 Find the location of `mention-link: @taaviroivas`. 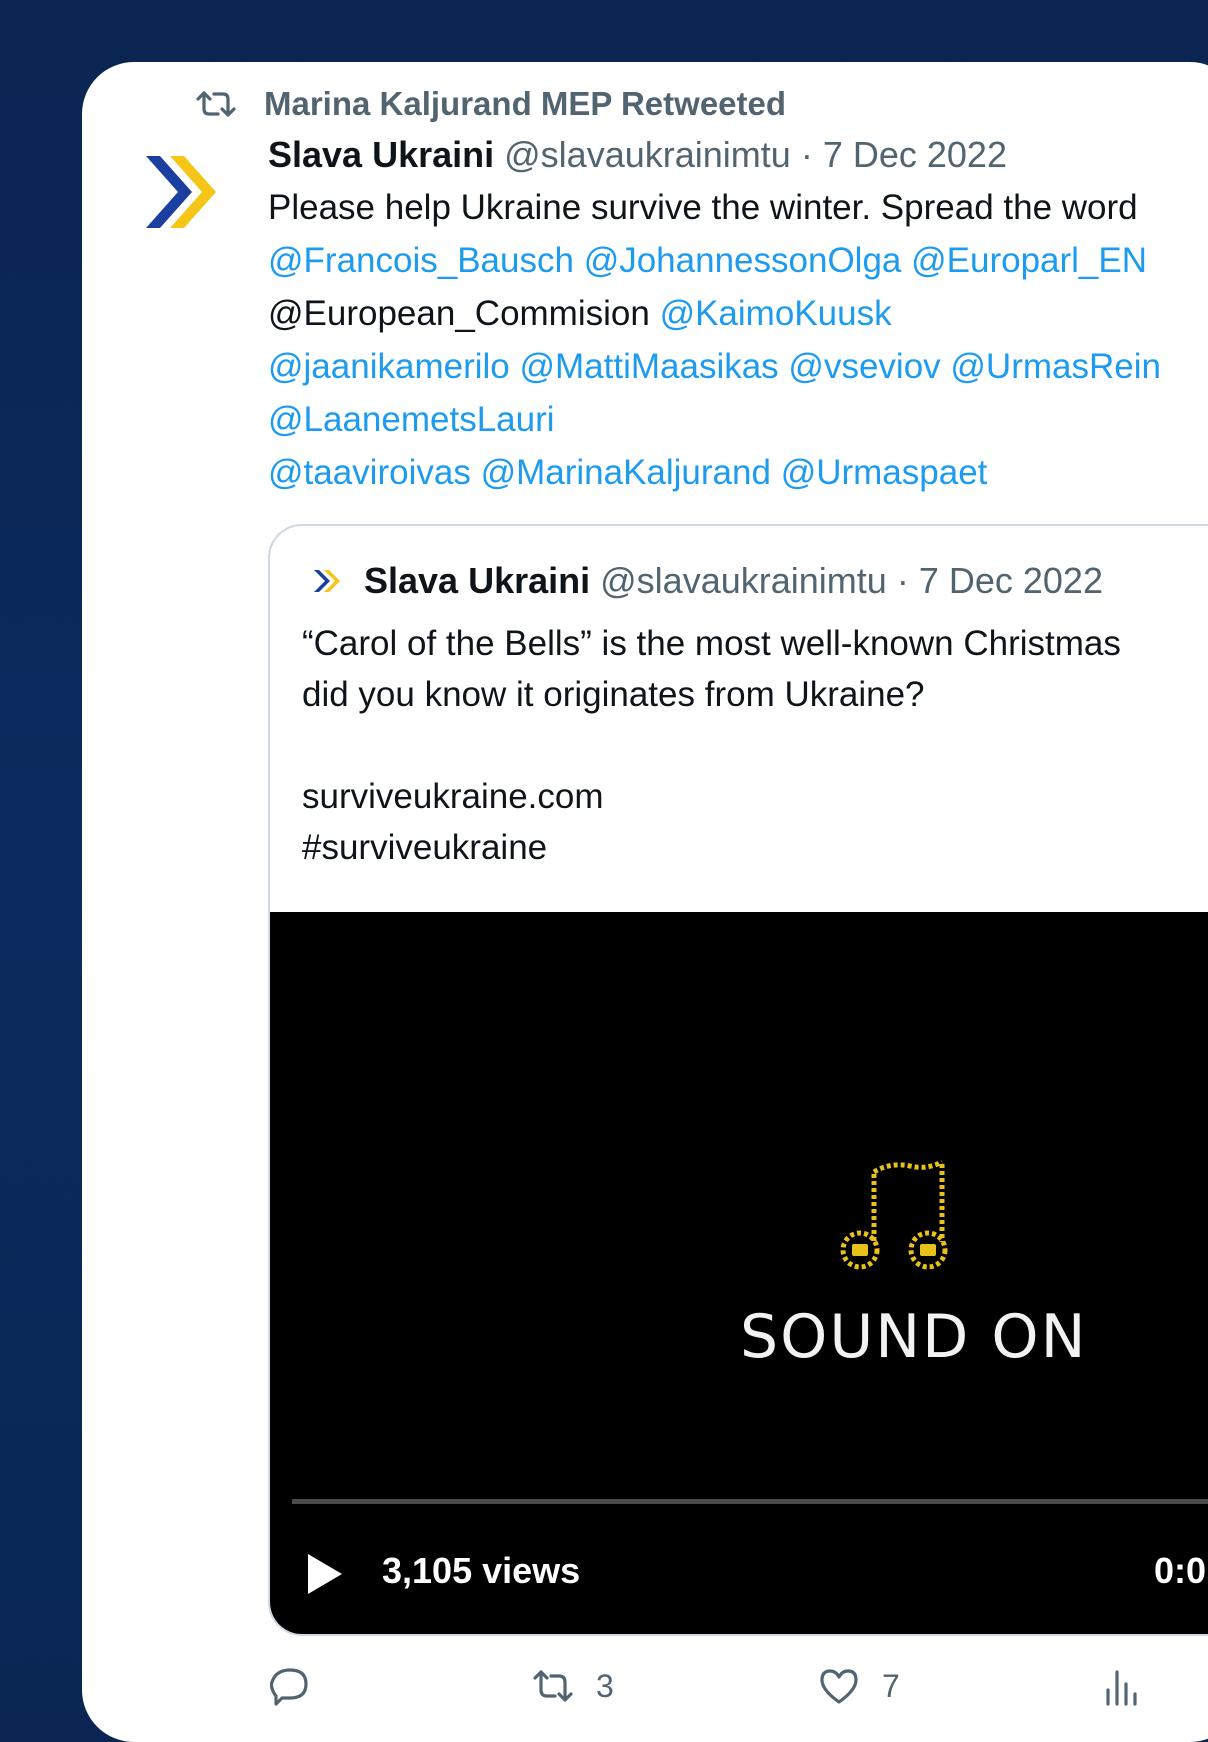

mention-link: @taaviroivas is located at coordinates (369, 472).